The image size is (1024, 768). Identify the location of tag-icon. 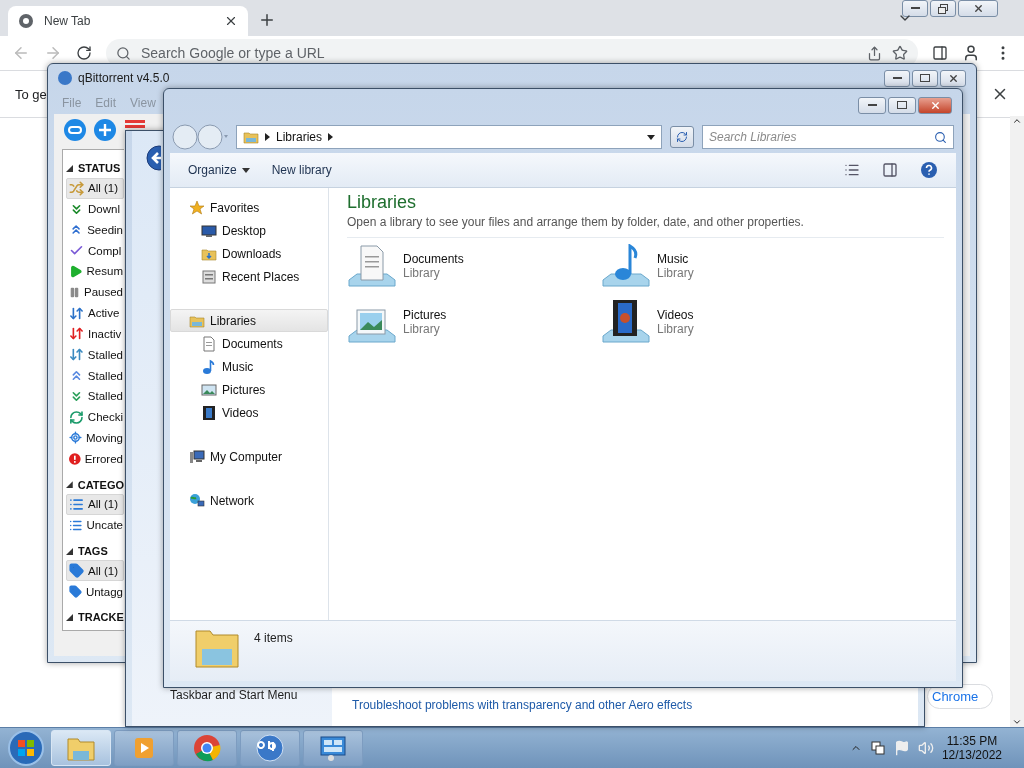
(75, 592).